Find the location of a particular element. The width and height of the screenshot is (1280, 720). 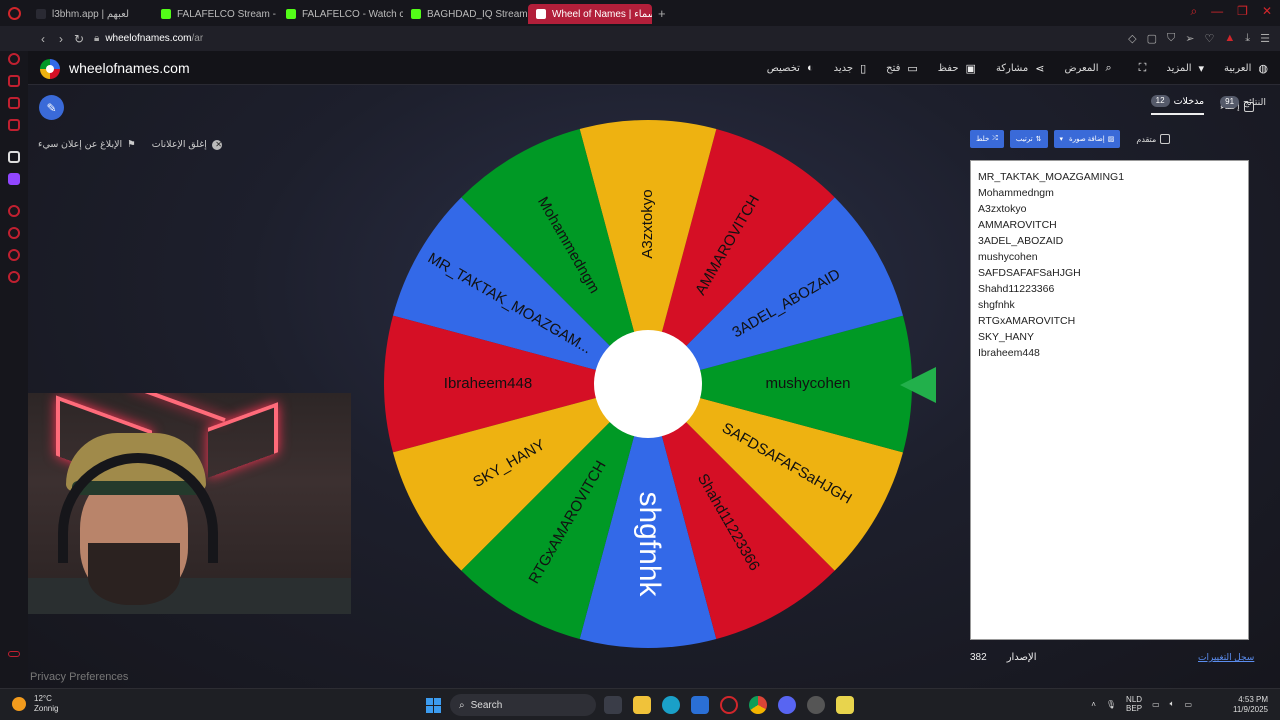

advanced-toggle: متقدم is located at coordinates (1153, 139).